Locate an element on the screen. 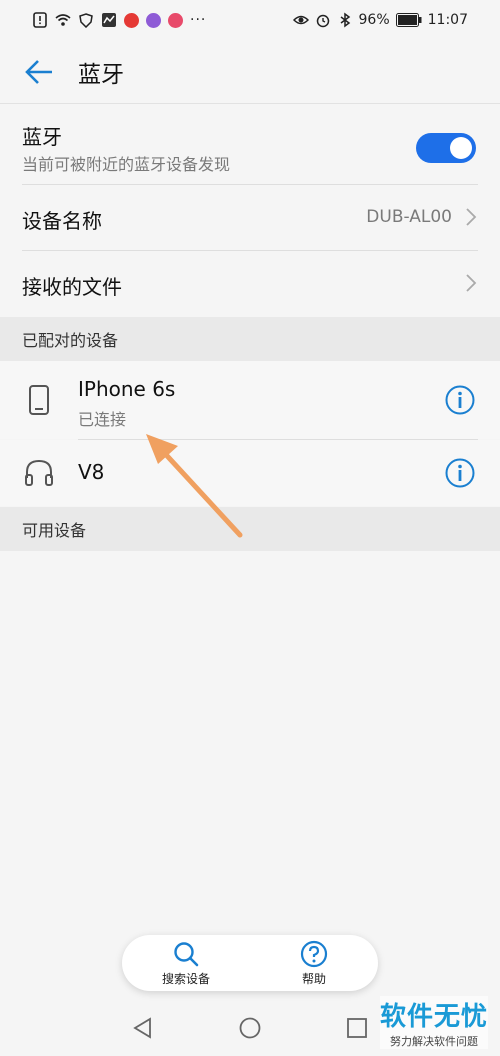  eye-icon is located at coordinates (300, 20).